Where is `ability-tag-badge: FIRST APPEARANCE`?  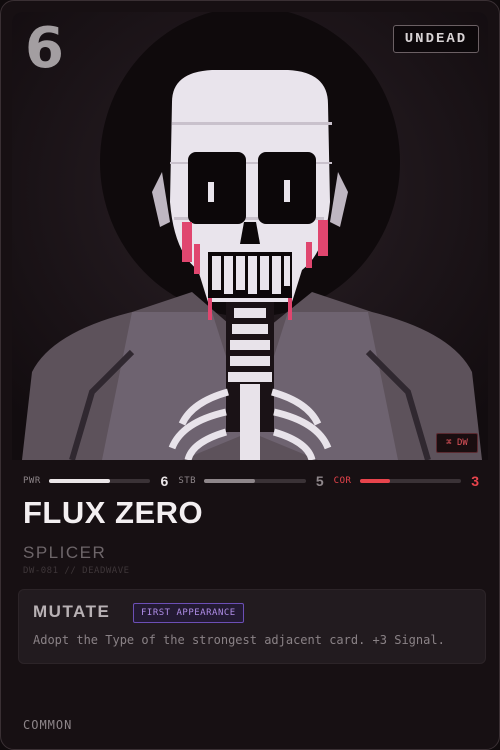 ability-tag-badge: FIRST APPEARANCE is located at coordinates (188, 613).